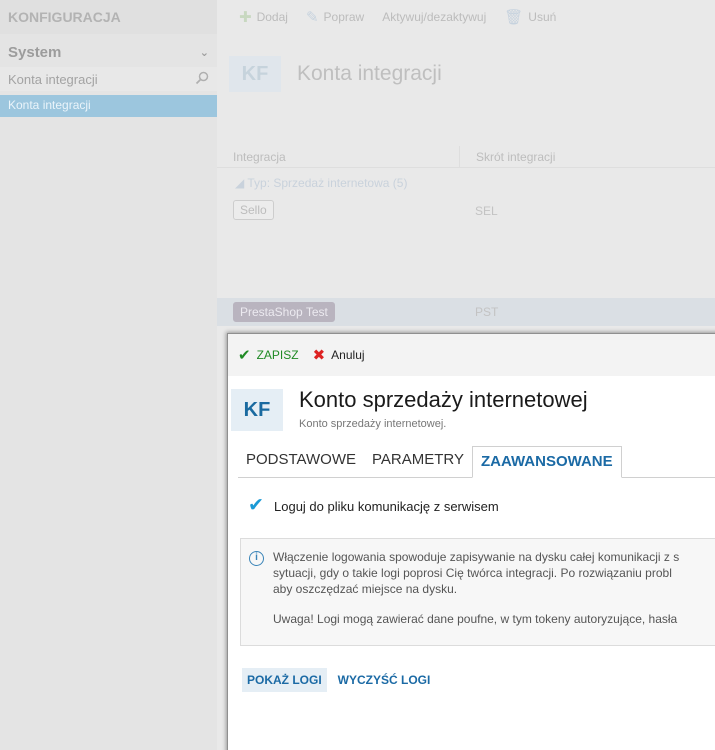 The width and height of the screenshot is (715, 750). What do you see at coordinates (466, 249) in the screenshot?
I see `table-row: Sello SEL` at bounding box center [466, 249].